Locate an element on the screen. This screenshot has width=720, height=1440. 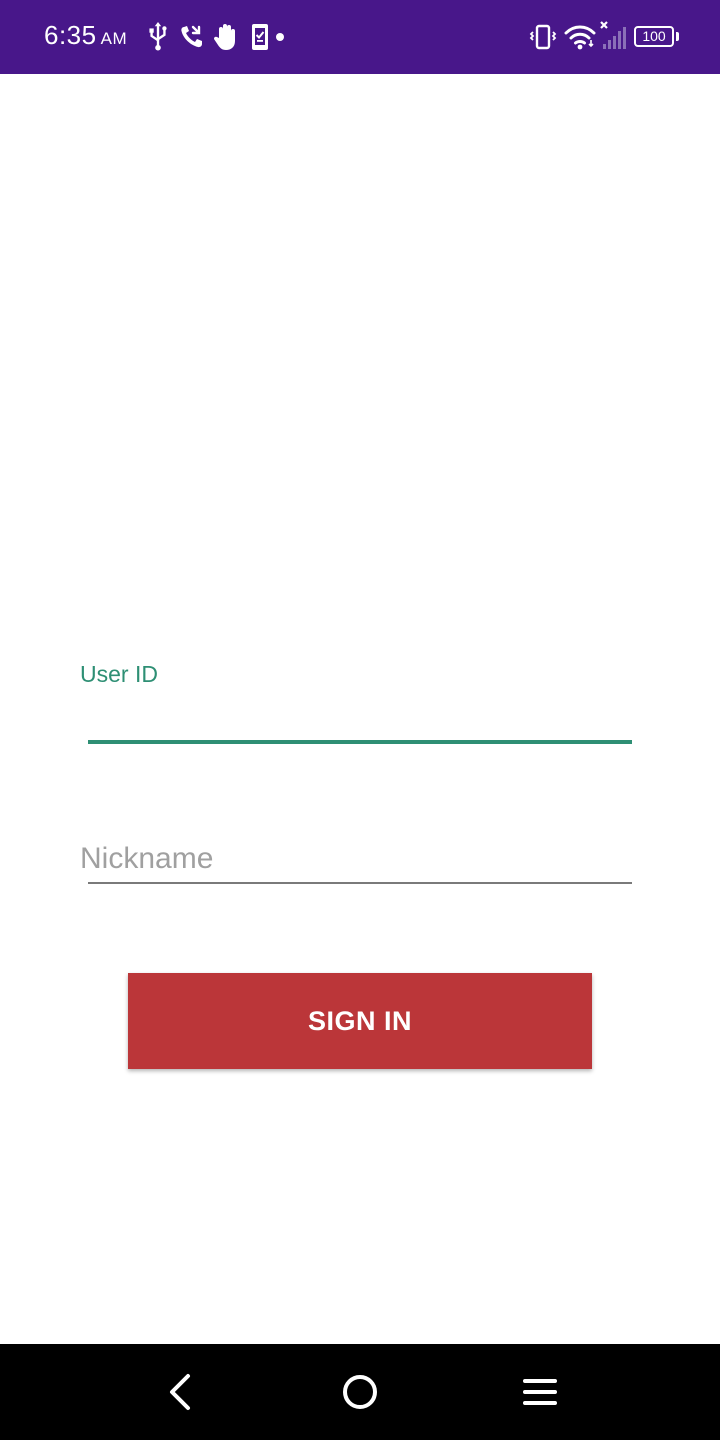
userid-input is located at coordinates (360, 719).